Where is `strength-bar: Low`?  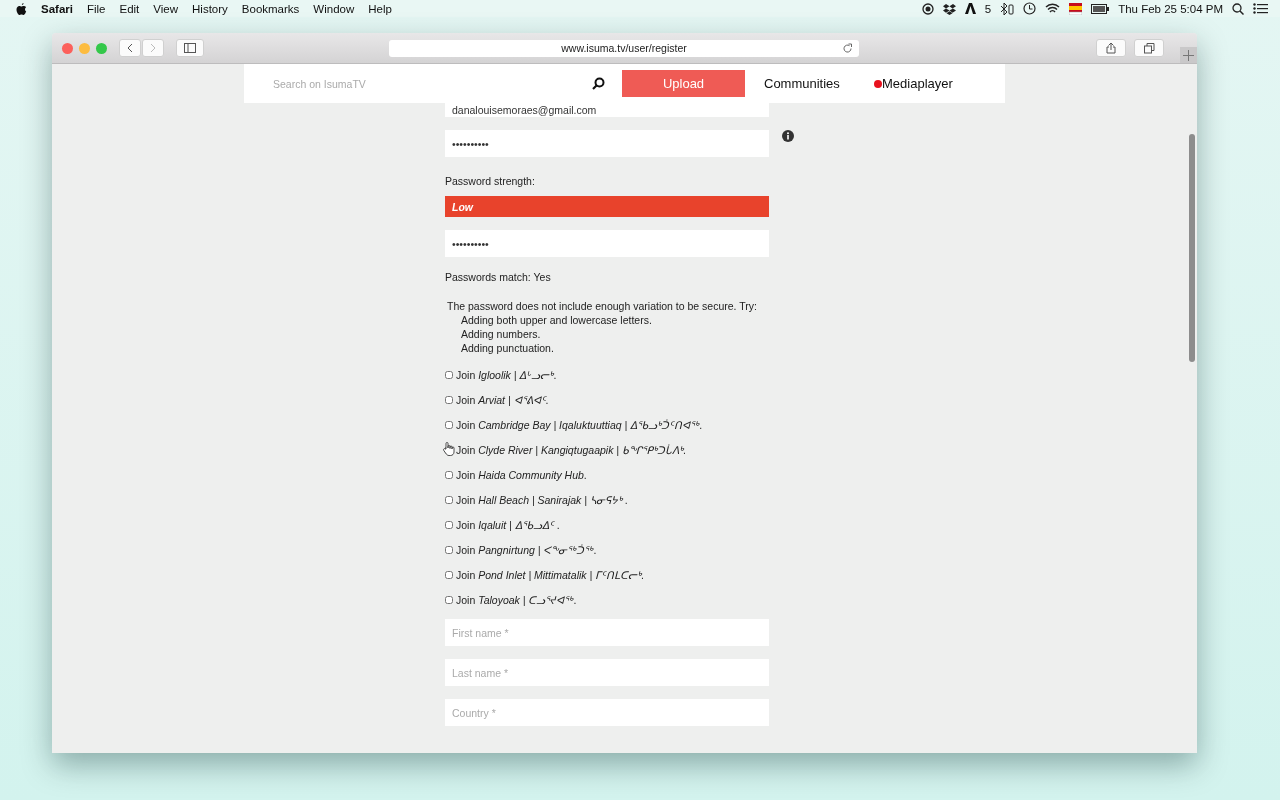
strength-bar: Low is located at coordinates (607, 206).